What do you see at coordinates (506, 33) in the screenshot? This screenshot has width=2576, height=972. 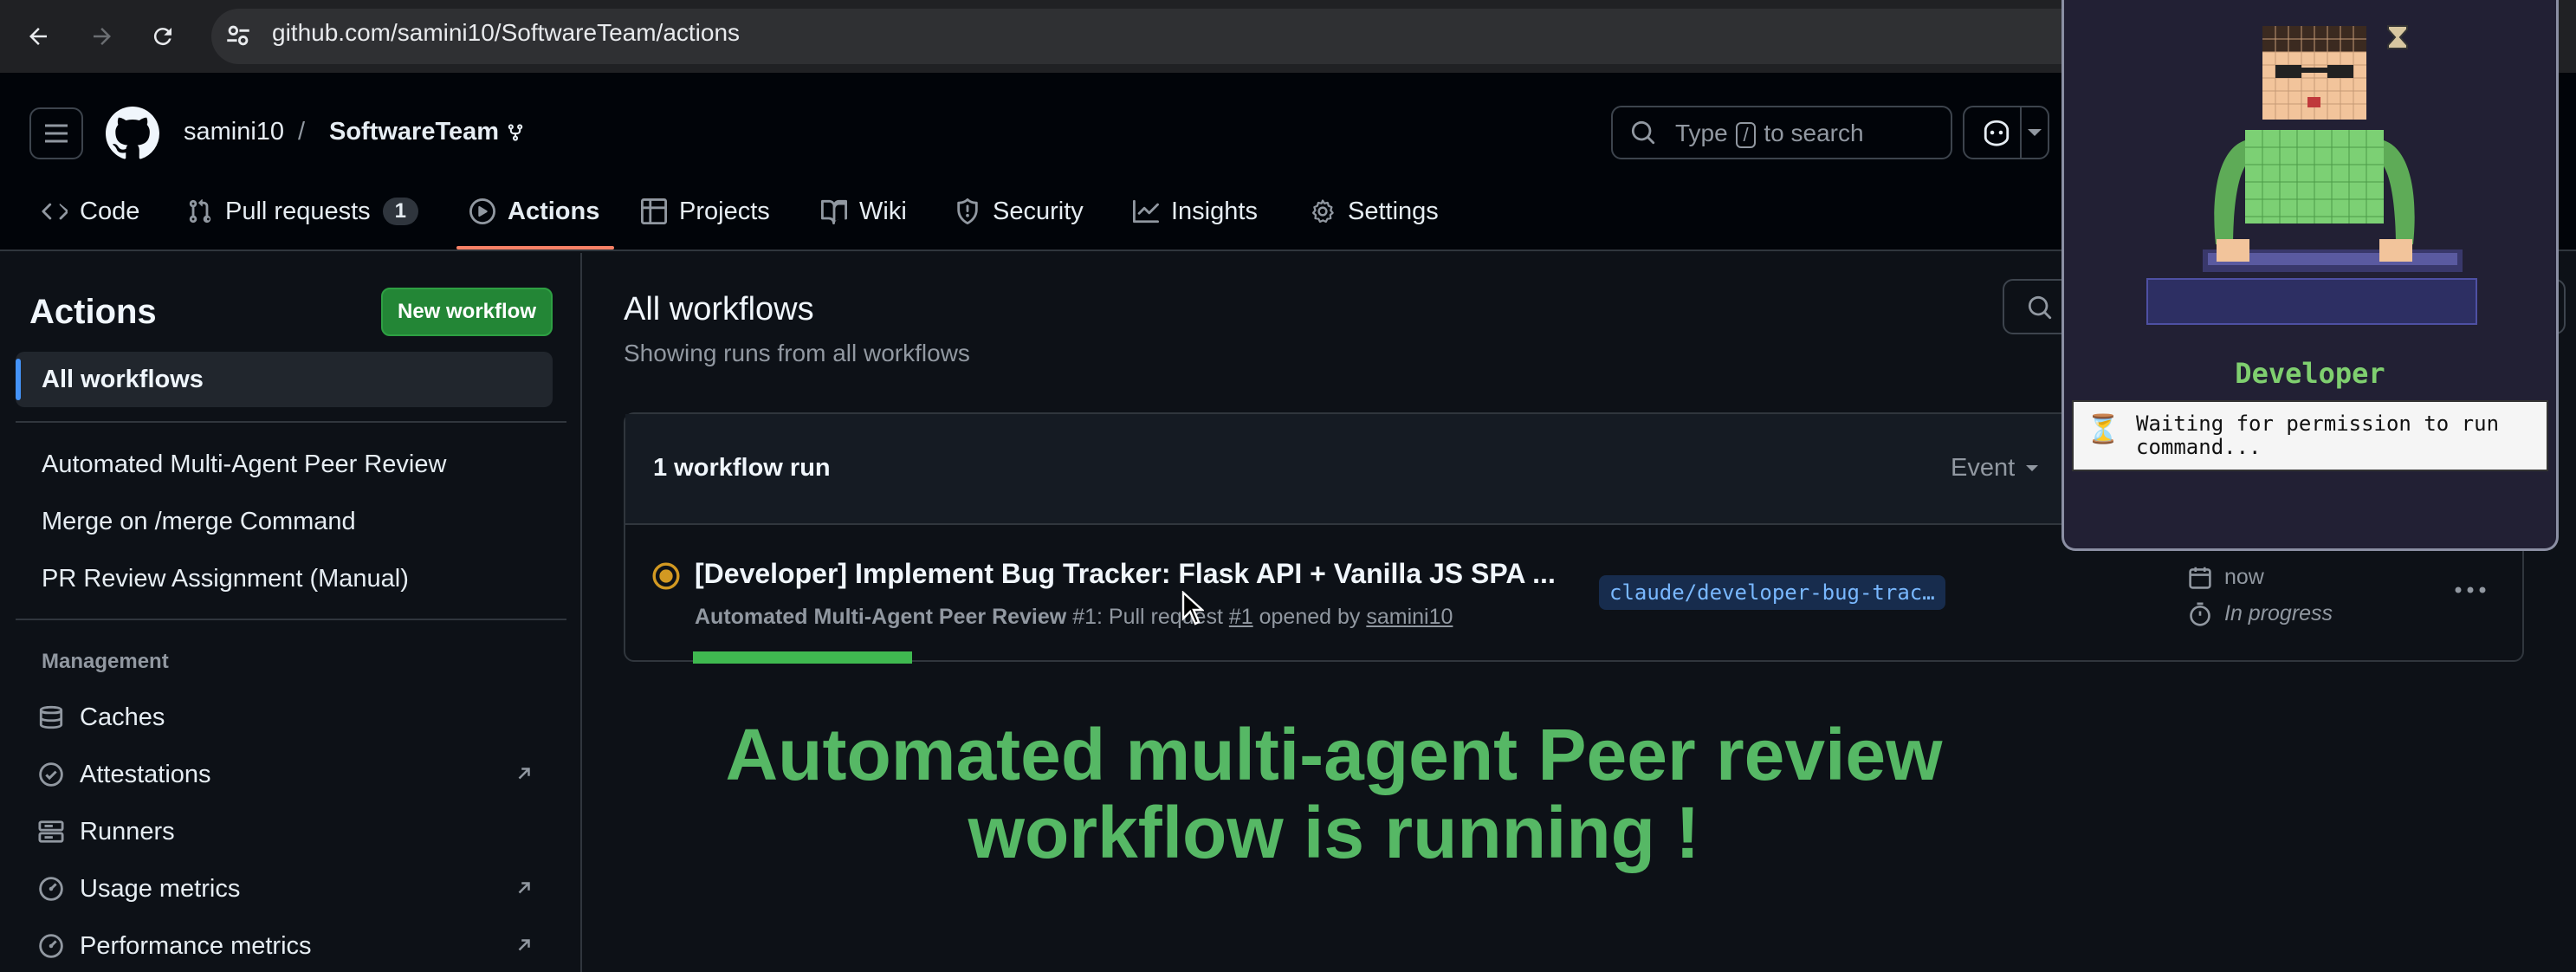 I see `url-text: github.com/samini10/SoftwareTeam/actions` at bounding box center [506, 33].